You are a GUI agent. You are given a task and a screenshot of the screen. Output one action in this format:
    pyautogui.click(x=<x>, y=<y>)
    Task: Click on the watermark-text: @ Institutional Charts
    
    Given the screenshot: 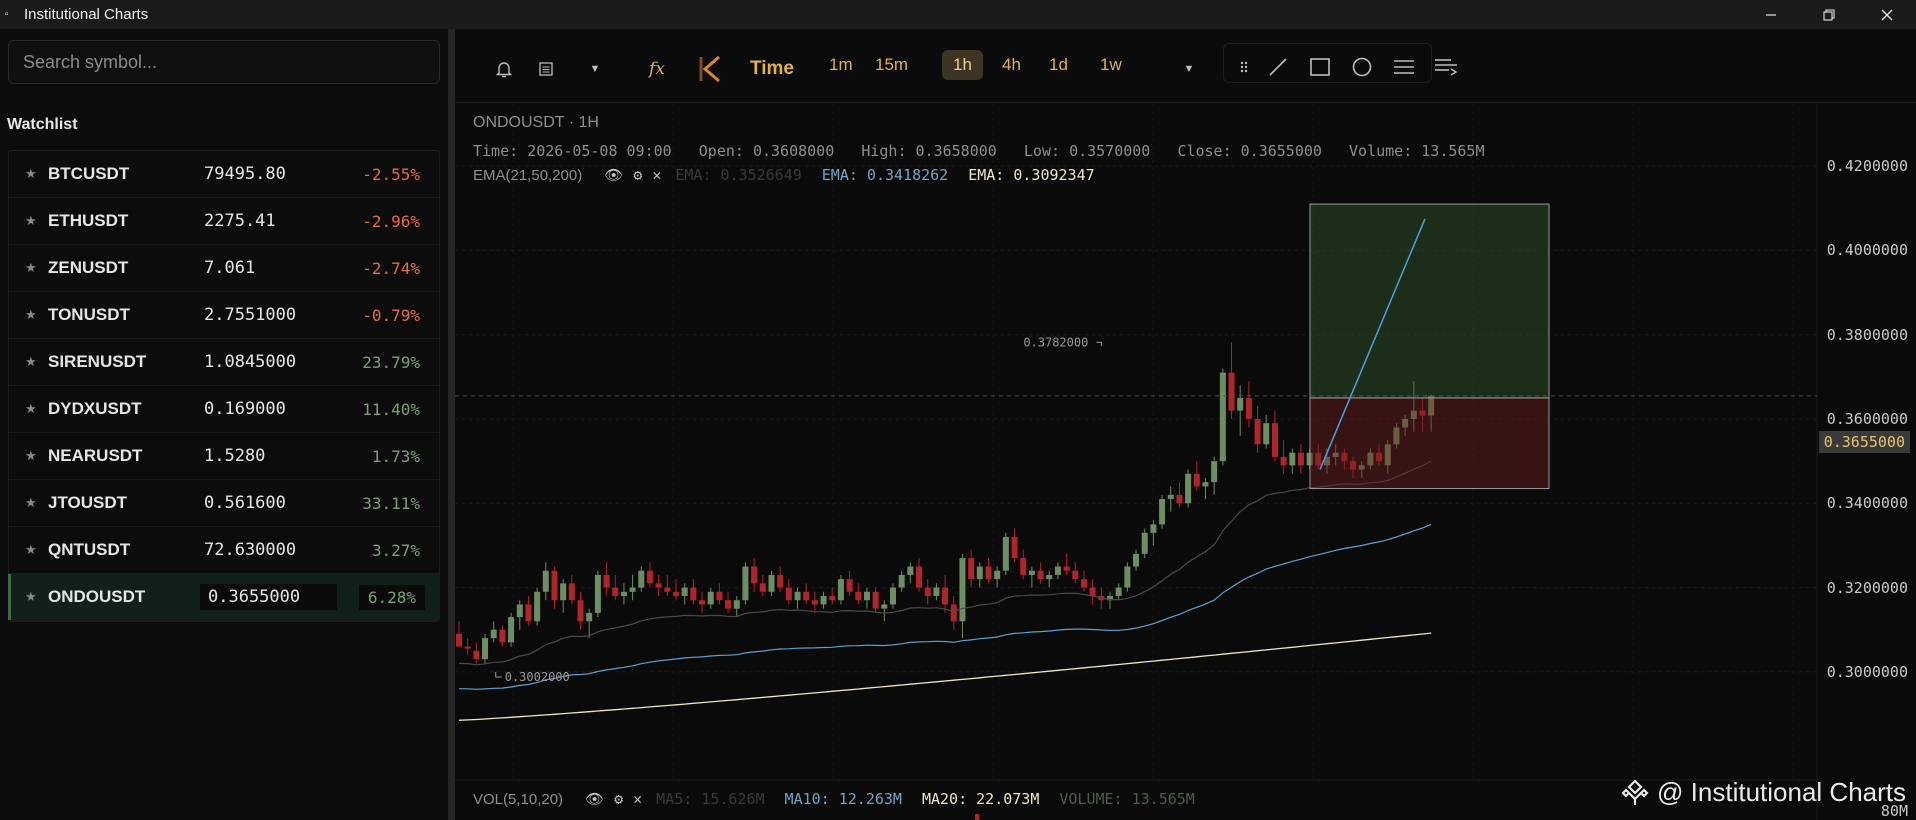 What is the action you would take?
    pyautogui.click(x=1781, y=792)
    